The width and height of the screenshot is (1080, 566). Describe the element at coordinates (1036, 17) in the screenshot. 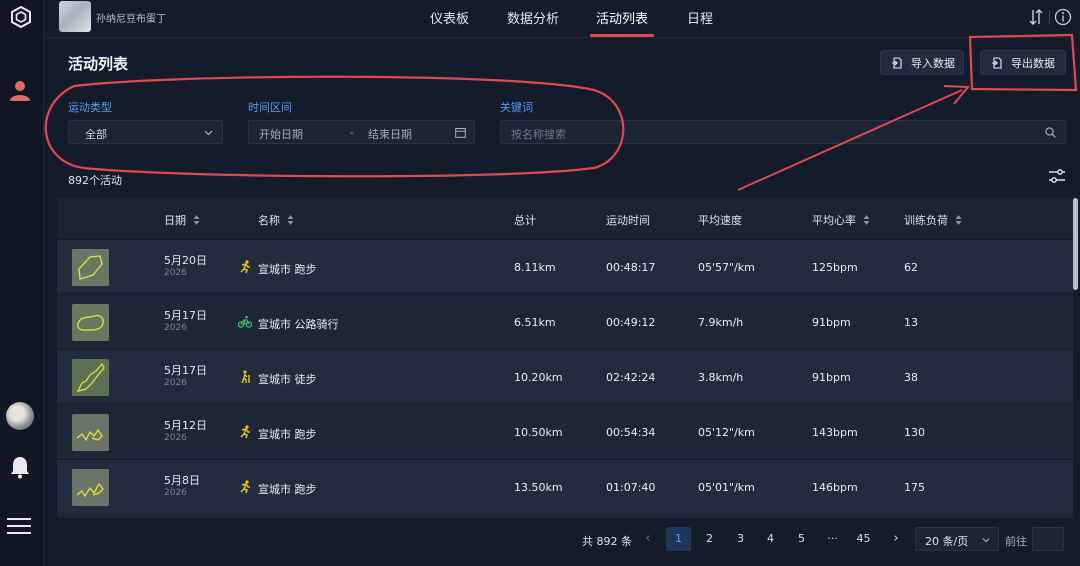

I see `sort-toggle-icon` at that location.